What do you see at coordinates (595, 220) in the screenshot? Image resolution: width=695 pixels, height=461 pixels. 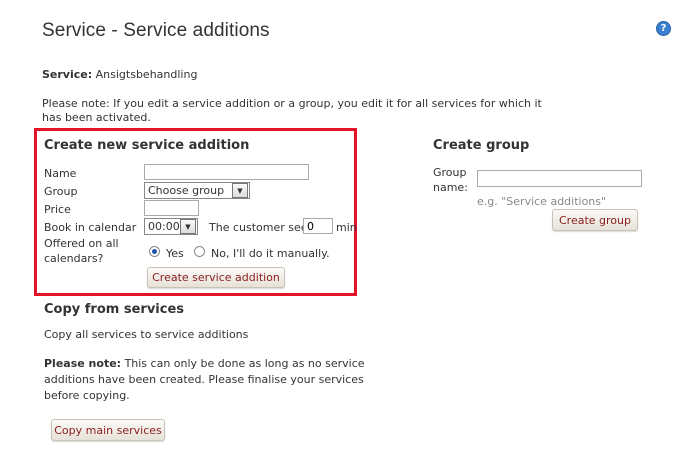 I see `create-group-button: Create group` at bounding box center [595, 220].